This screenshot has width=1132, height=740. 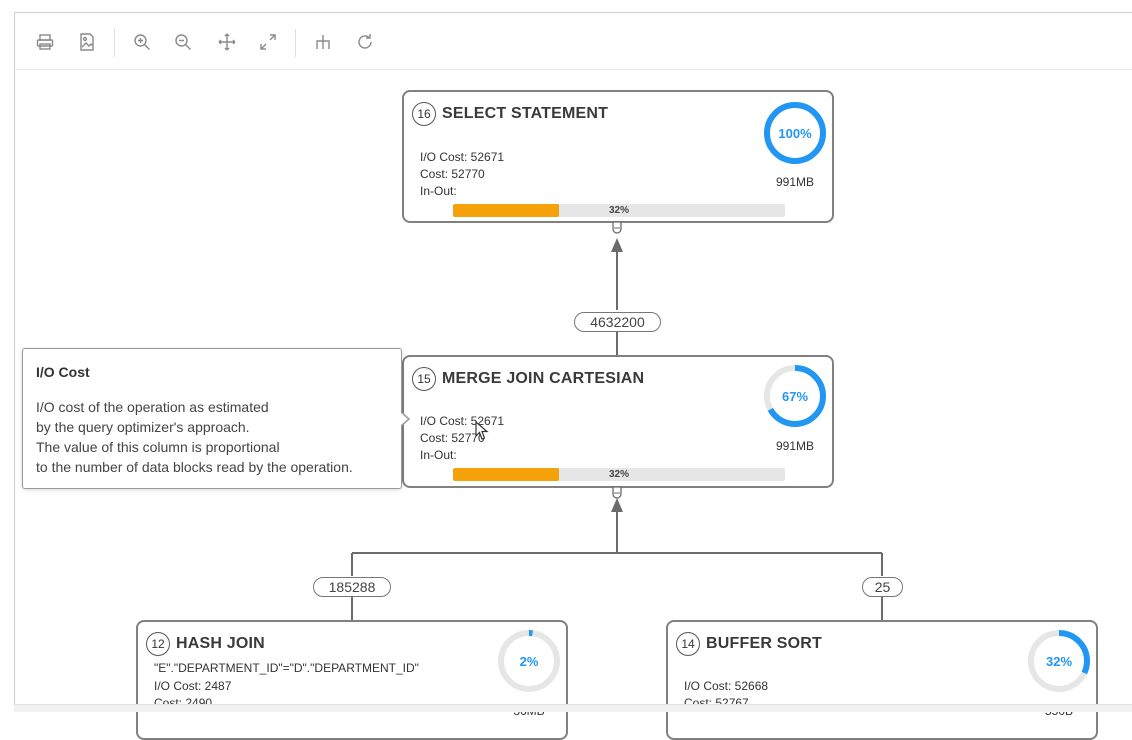 I want to click on tooltip-line: I/O cost of the operation as estimated, so click(x=152, y=407).